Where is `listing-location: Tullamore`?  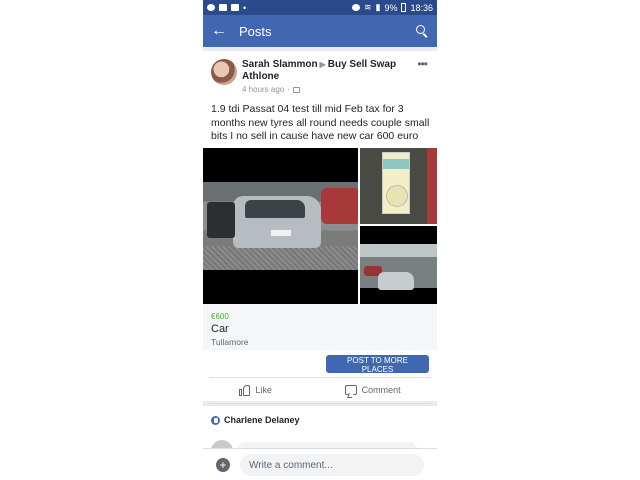
listing-location: Tullamore is located at coordinates (230, 342).